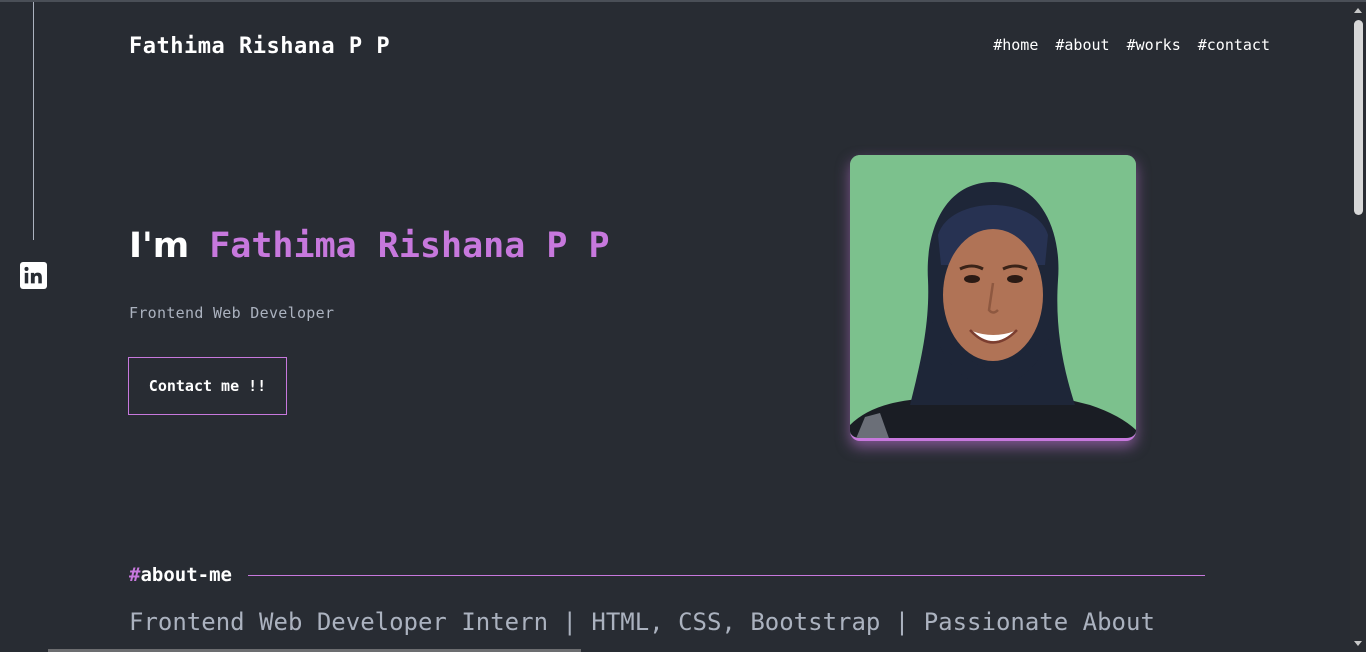 Image resolution: width=1366 pixels, height=652 pixels. Describe the element at coordinates (409, 246) in the screenshot. I see `hero-name: Fathima Rishana P P` at that location.